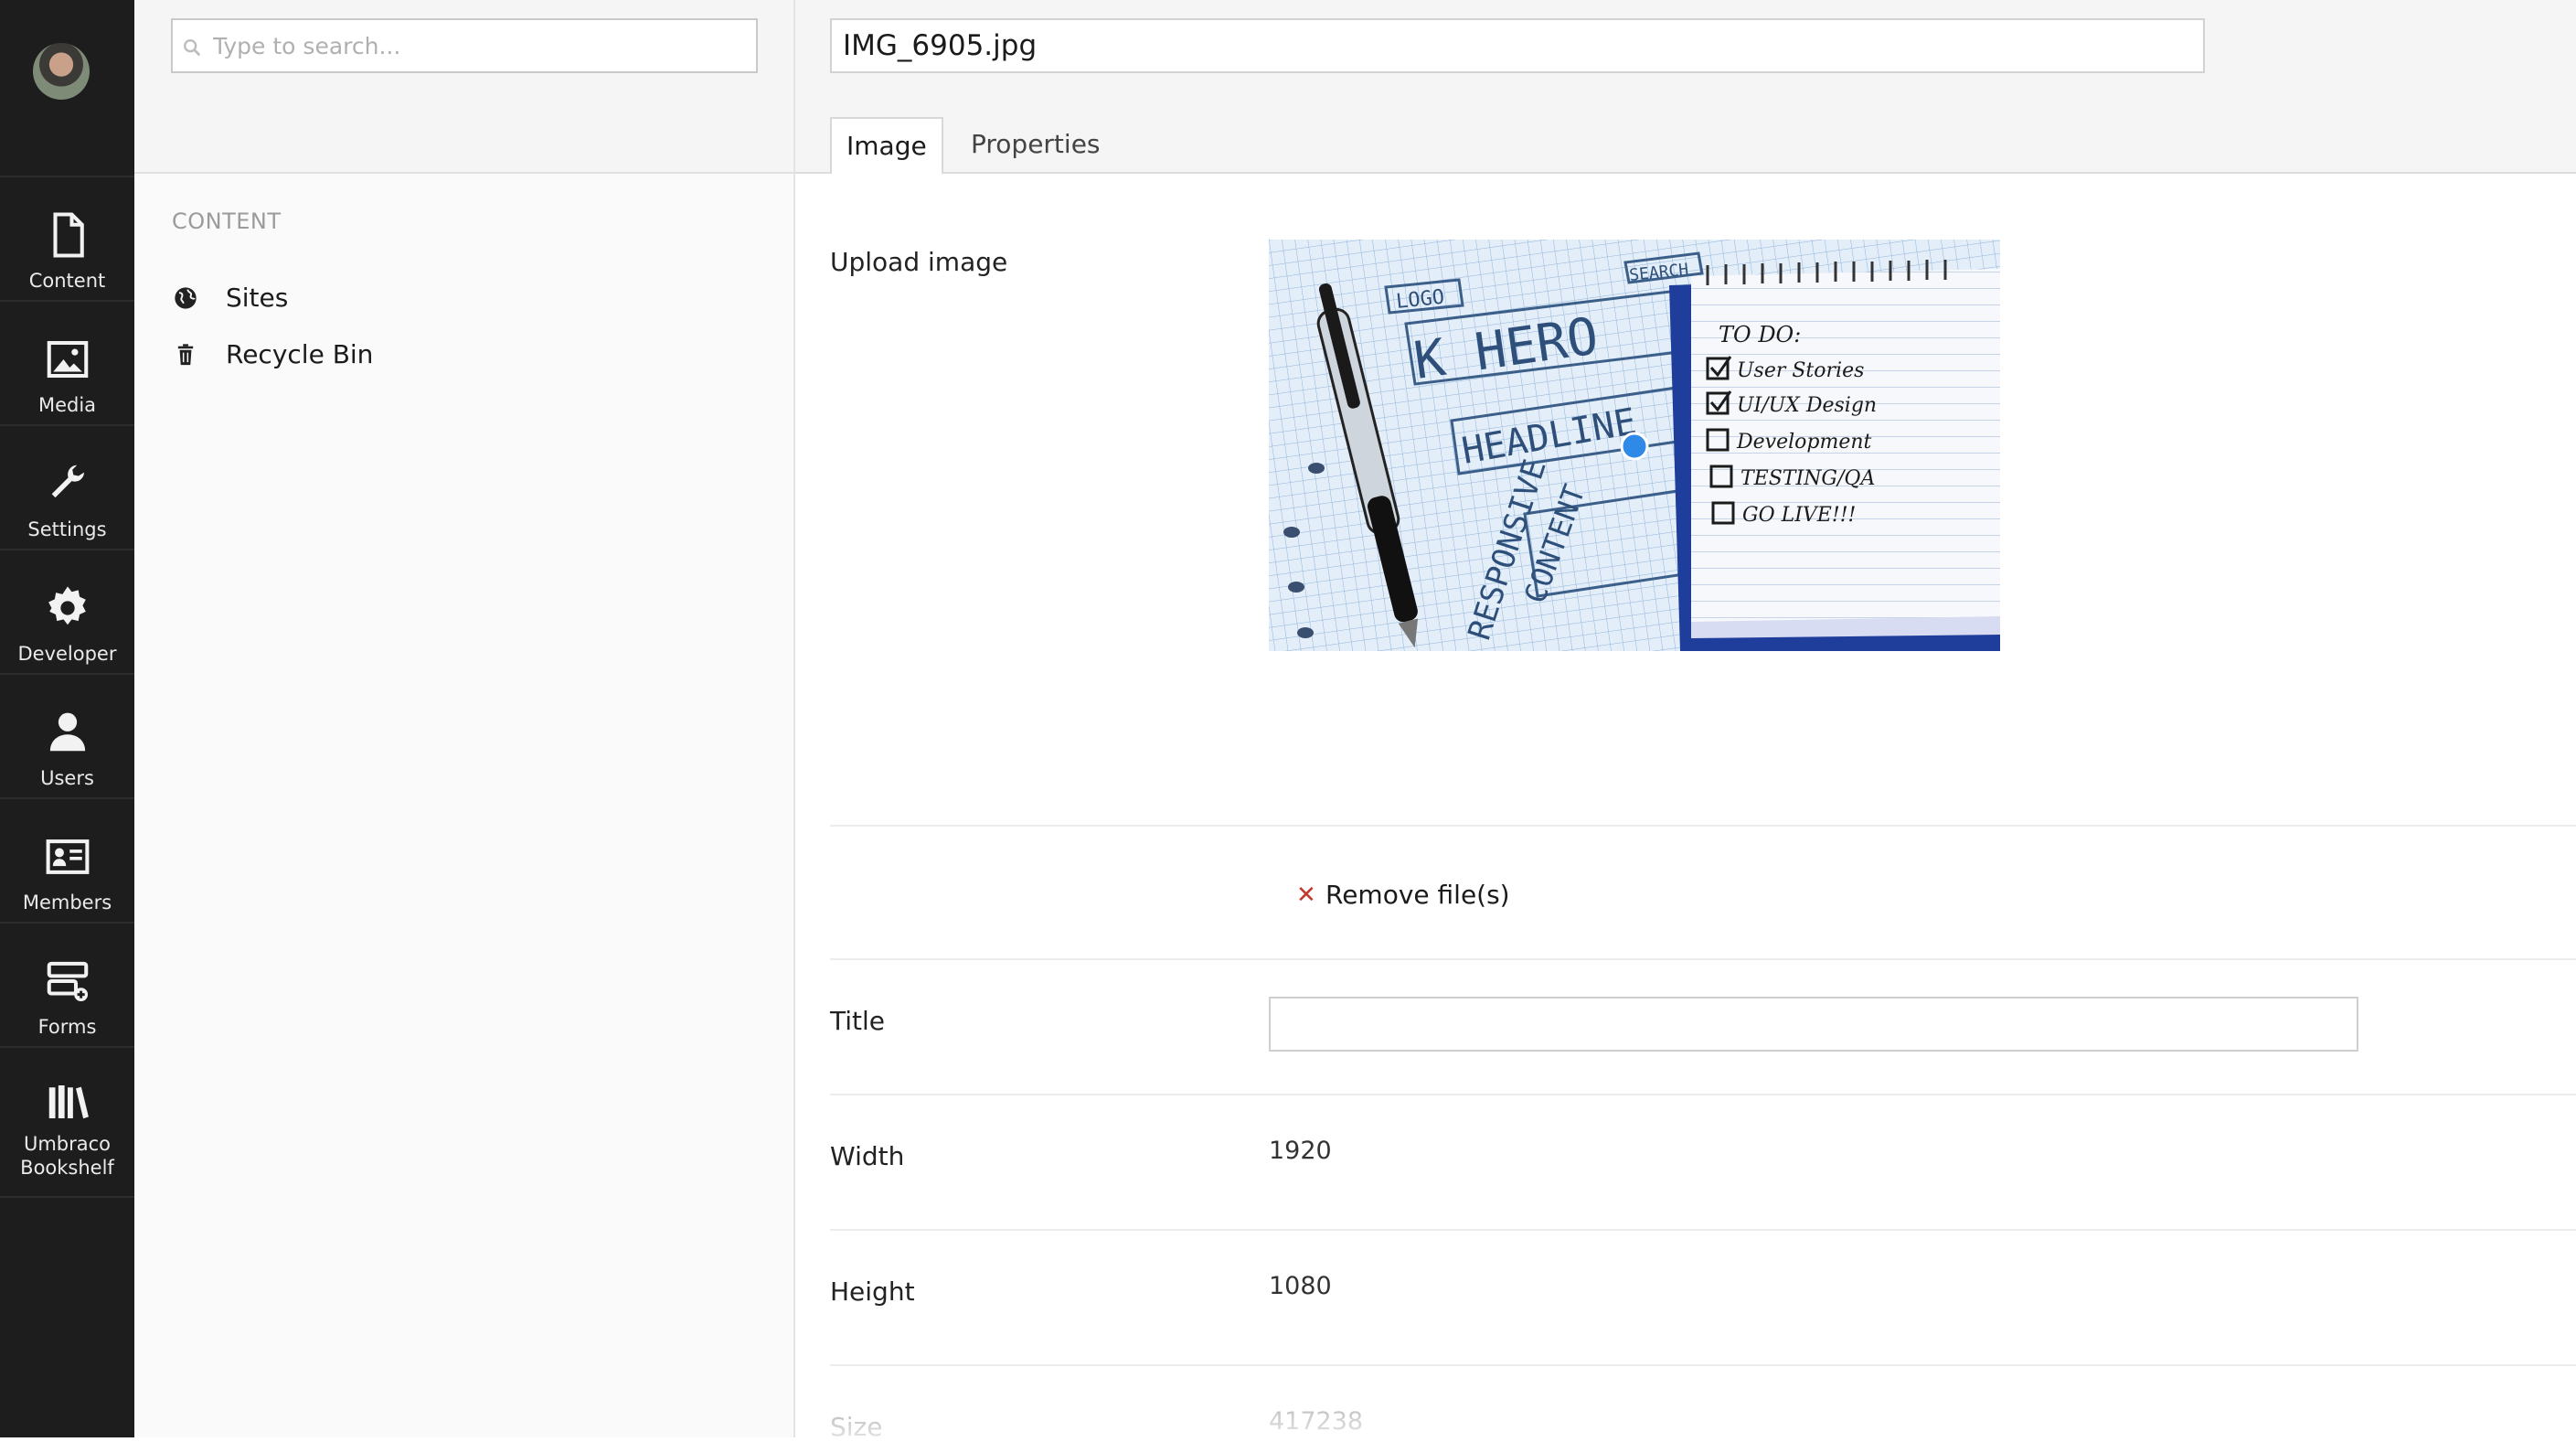  Describe the element at coordinates (68, 1102) in the screenshot. I see `books-icon` at that location.